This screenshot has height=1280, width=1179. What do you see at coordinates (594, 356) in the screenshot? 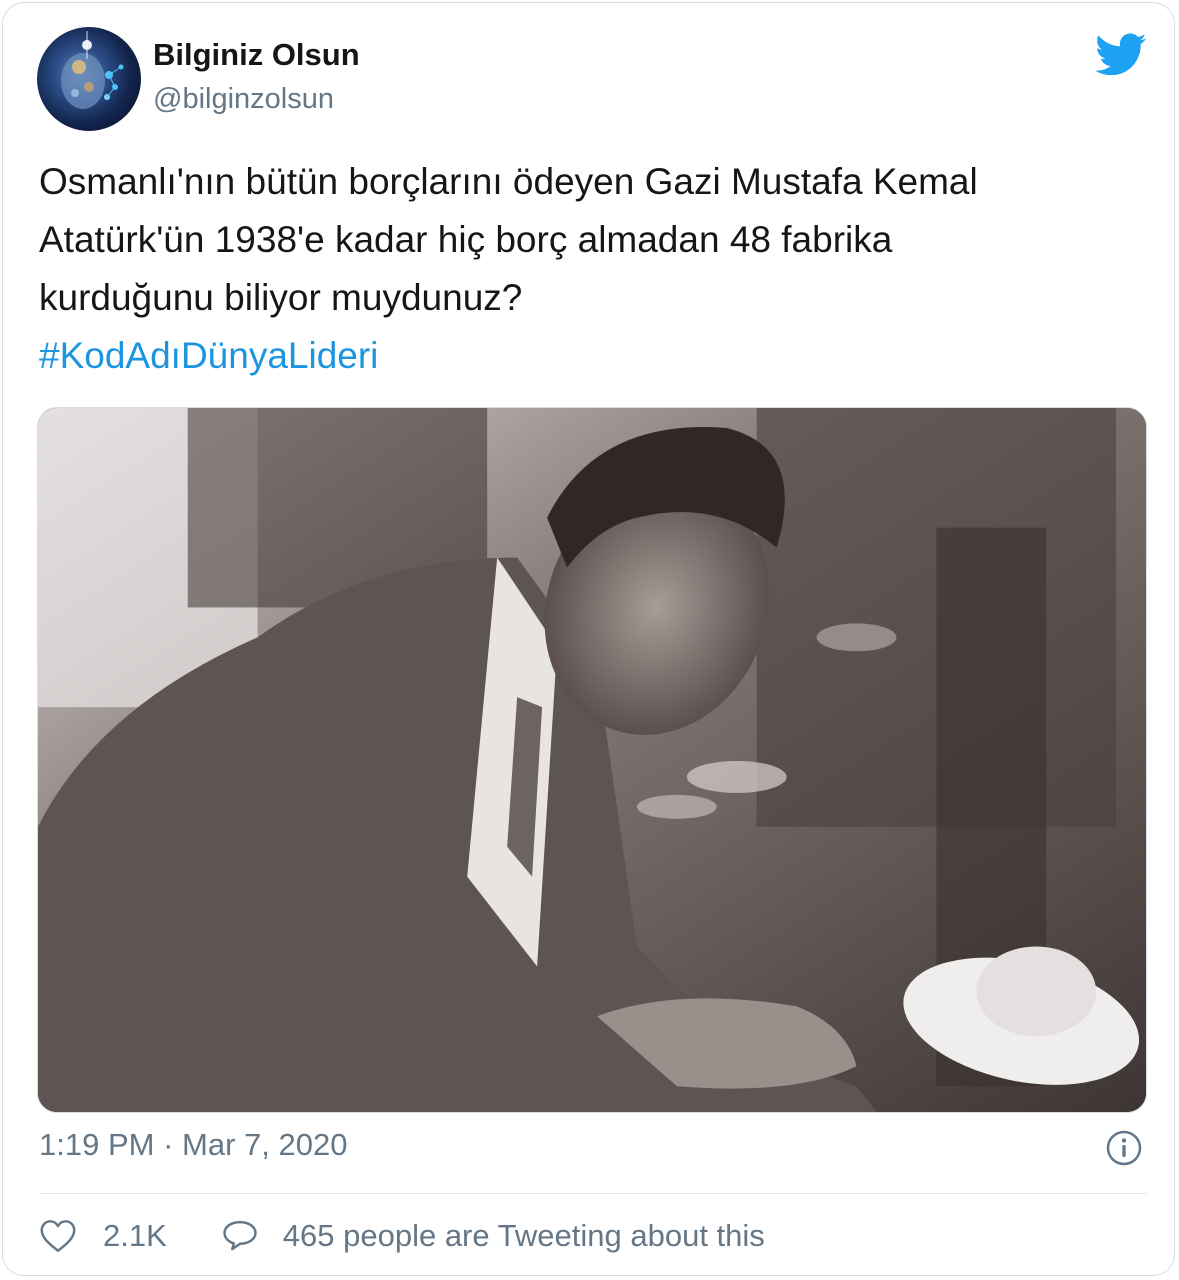
I see `hashtag-link: #KodAdıDünyaLideri` at bounding box center [594, 356].